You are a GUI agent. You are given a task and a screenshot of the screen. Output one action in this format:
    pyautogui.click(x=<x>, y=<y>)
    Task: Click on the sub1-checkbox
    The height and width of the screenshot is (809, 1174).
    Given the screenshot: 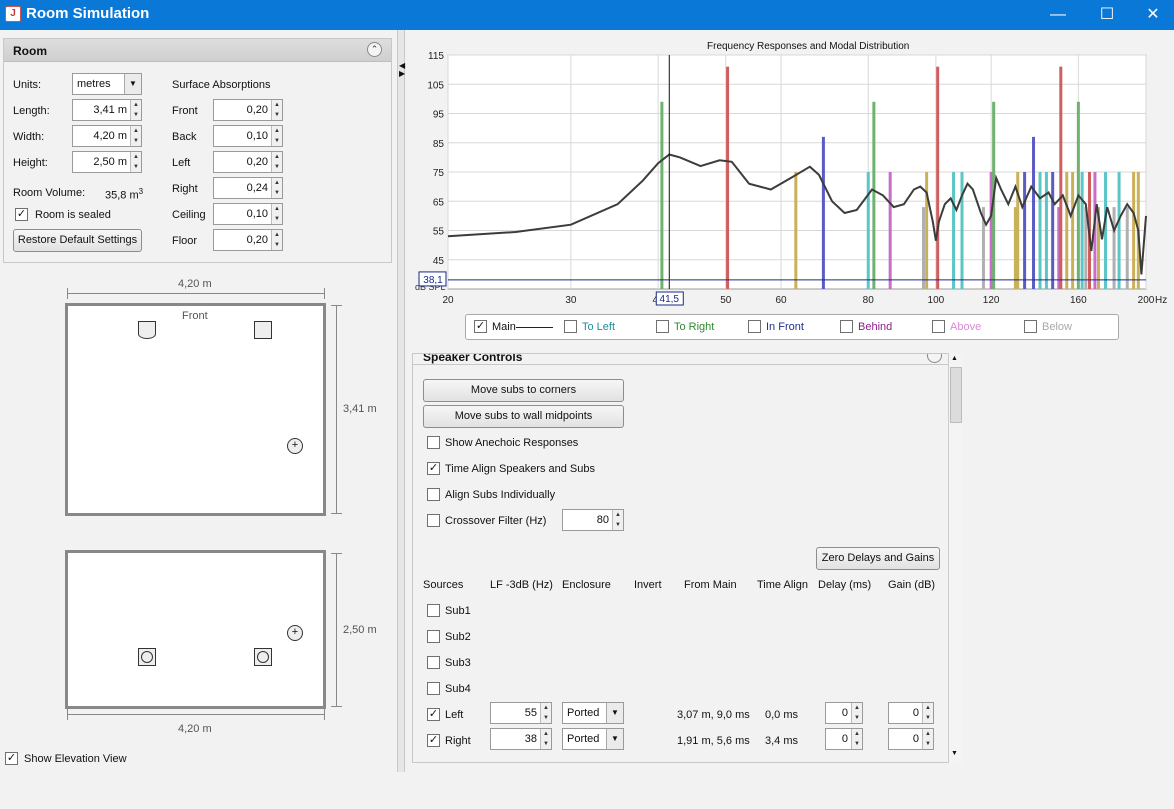 What is the action you would take?
    pyautogui.click(x=433, y=610)
    